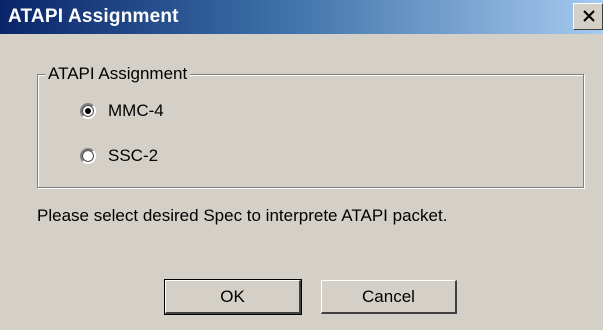 The image size is (603, 330). I want to click on ok-button: OK, so click(233, 297).